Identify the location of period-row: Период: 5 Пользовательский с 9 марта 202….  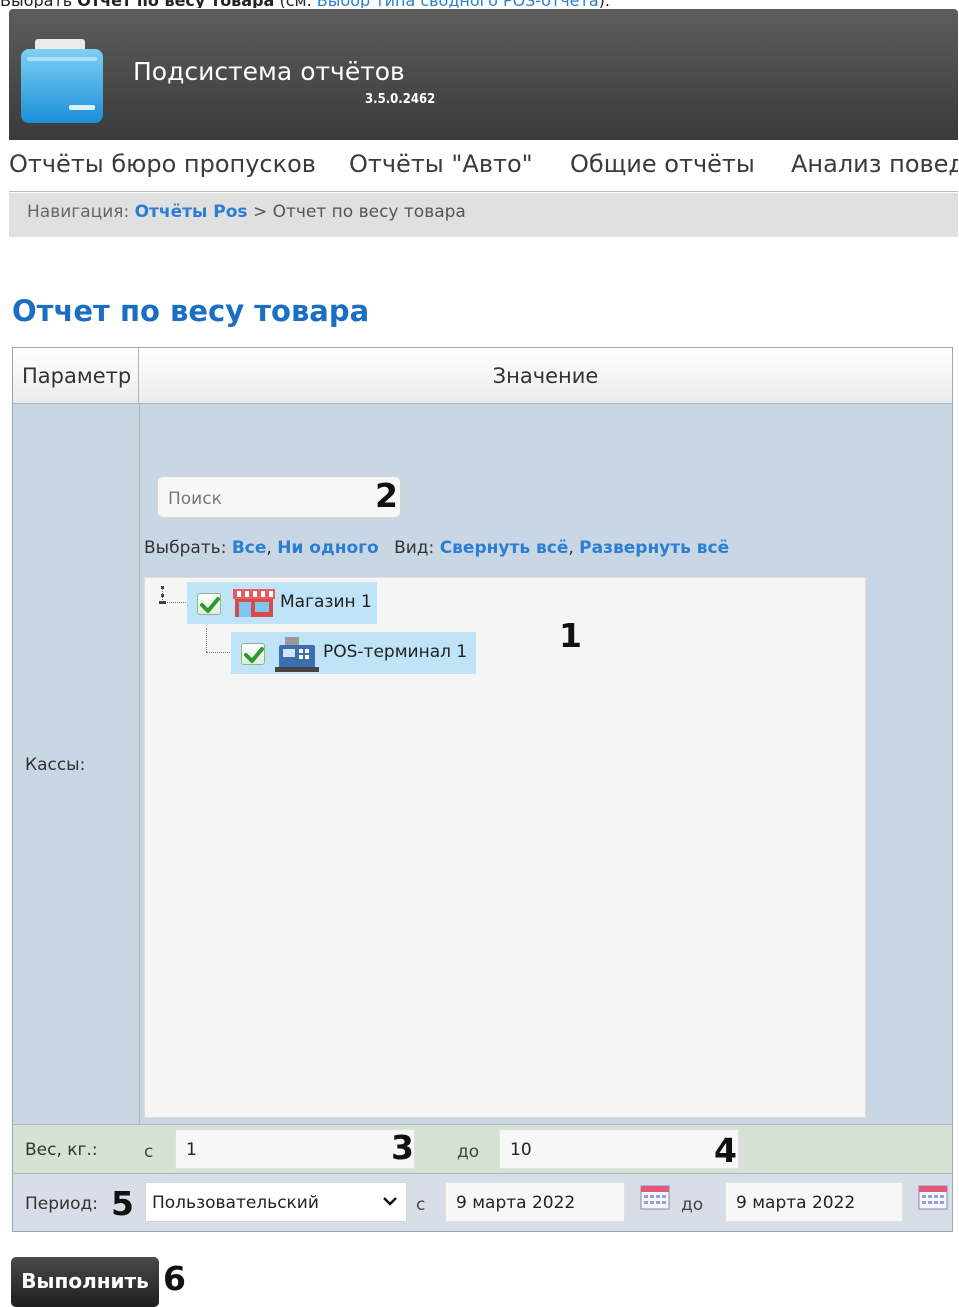
(482, 1202).